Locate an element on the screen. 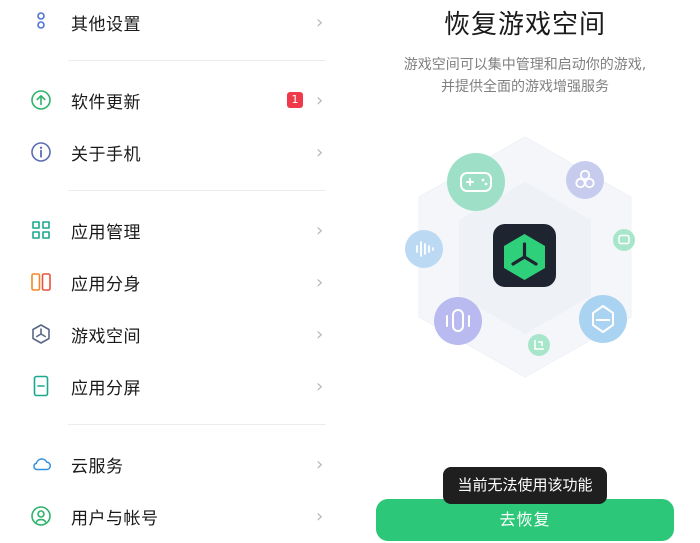 The image size is (700, 543). toast-message: 当前无法使用该功能 is located at coordinates (525, 485).